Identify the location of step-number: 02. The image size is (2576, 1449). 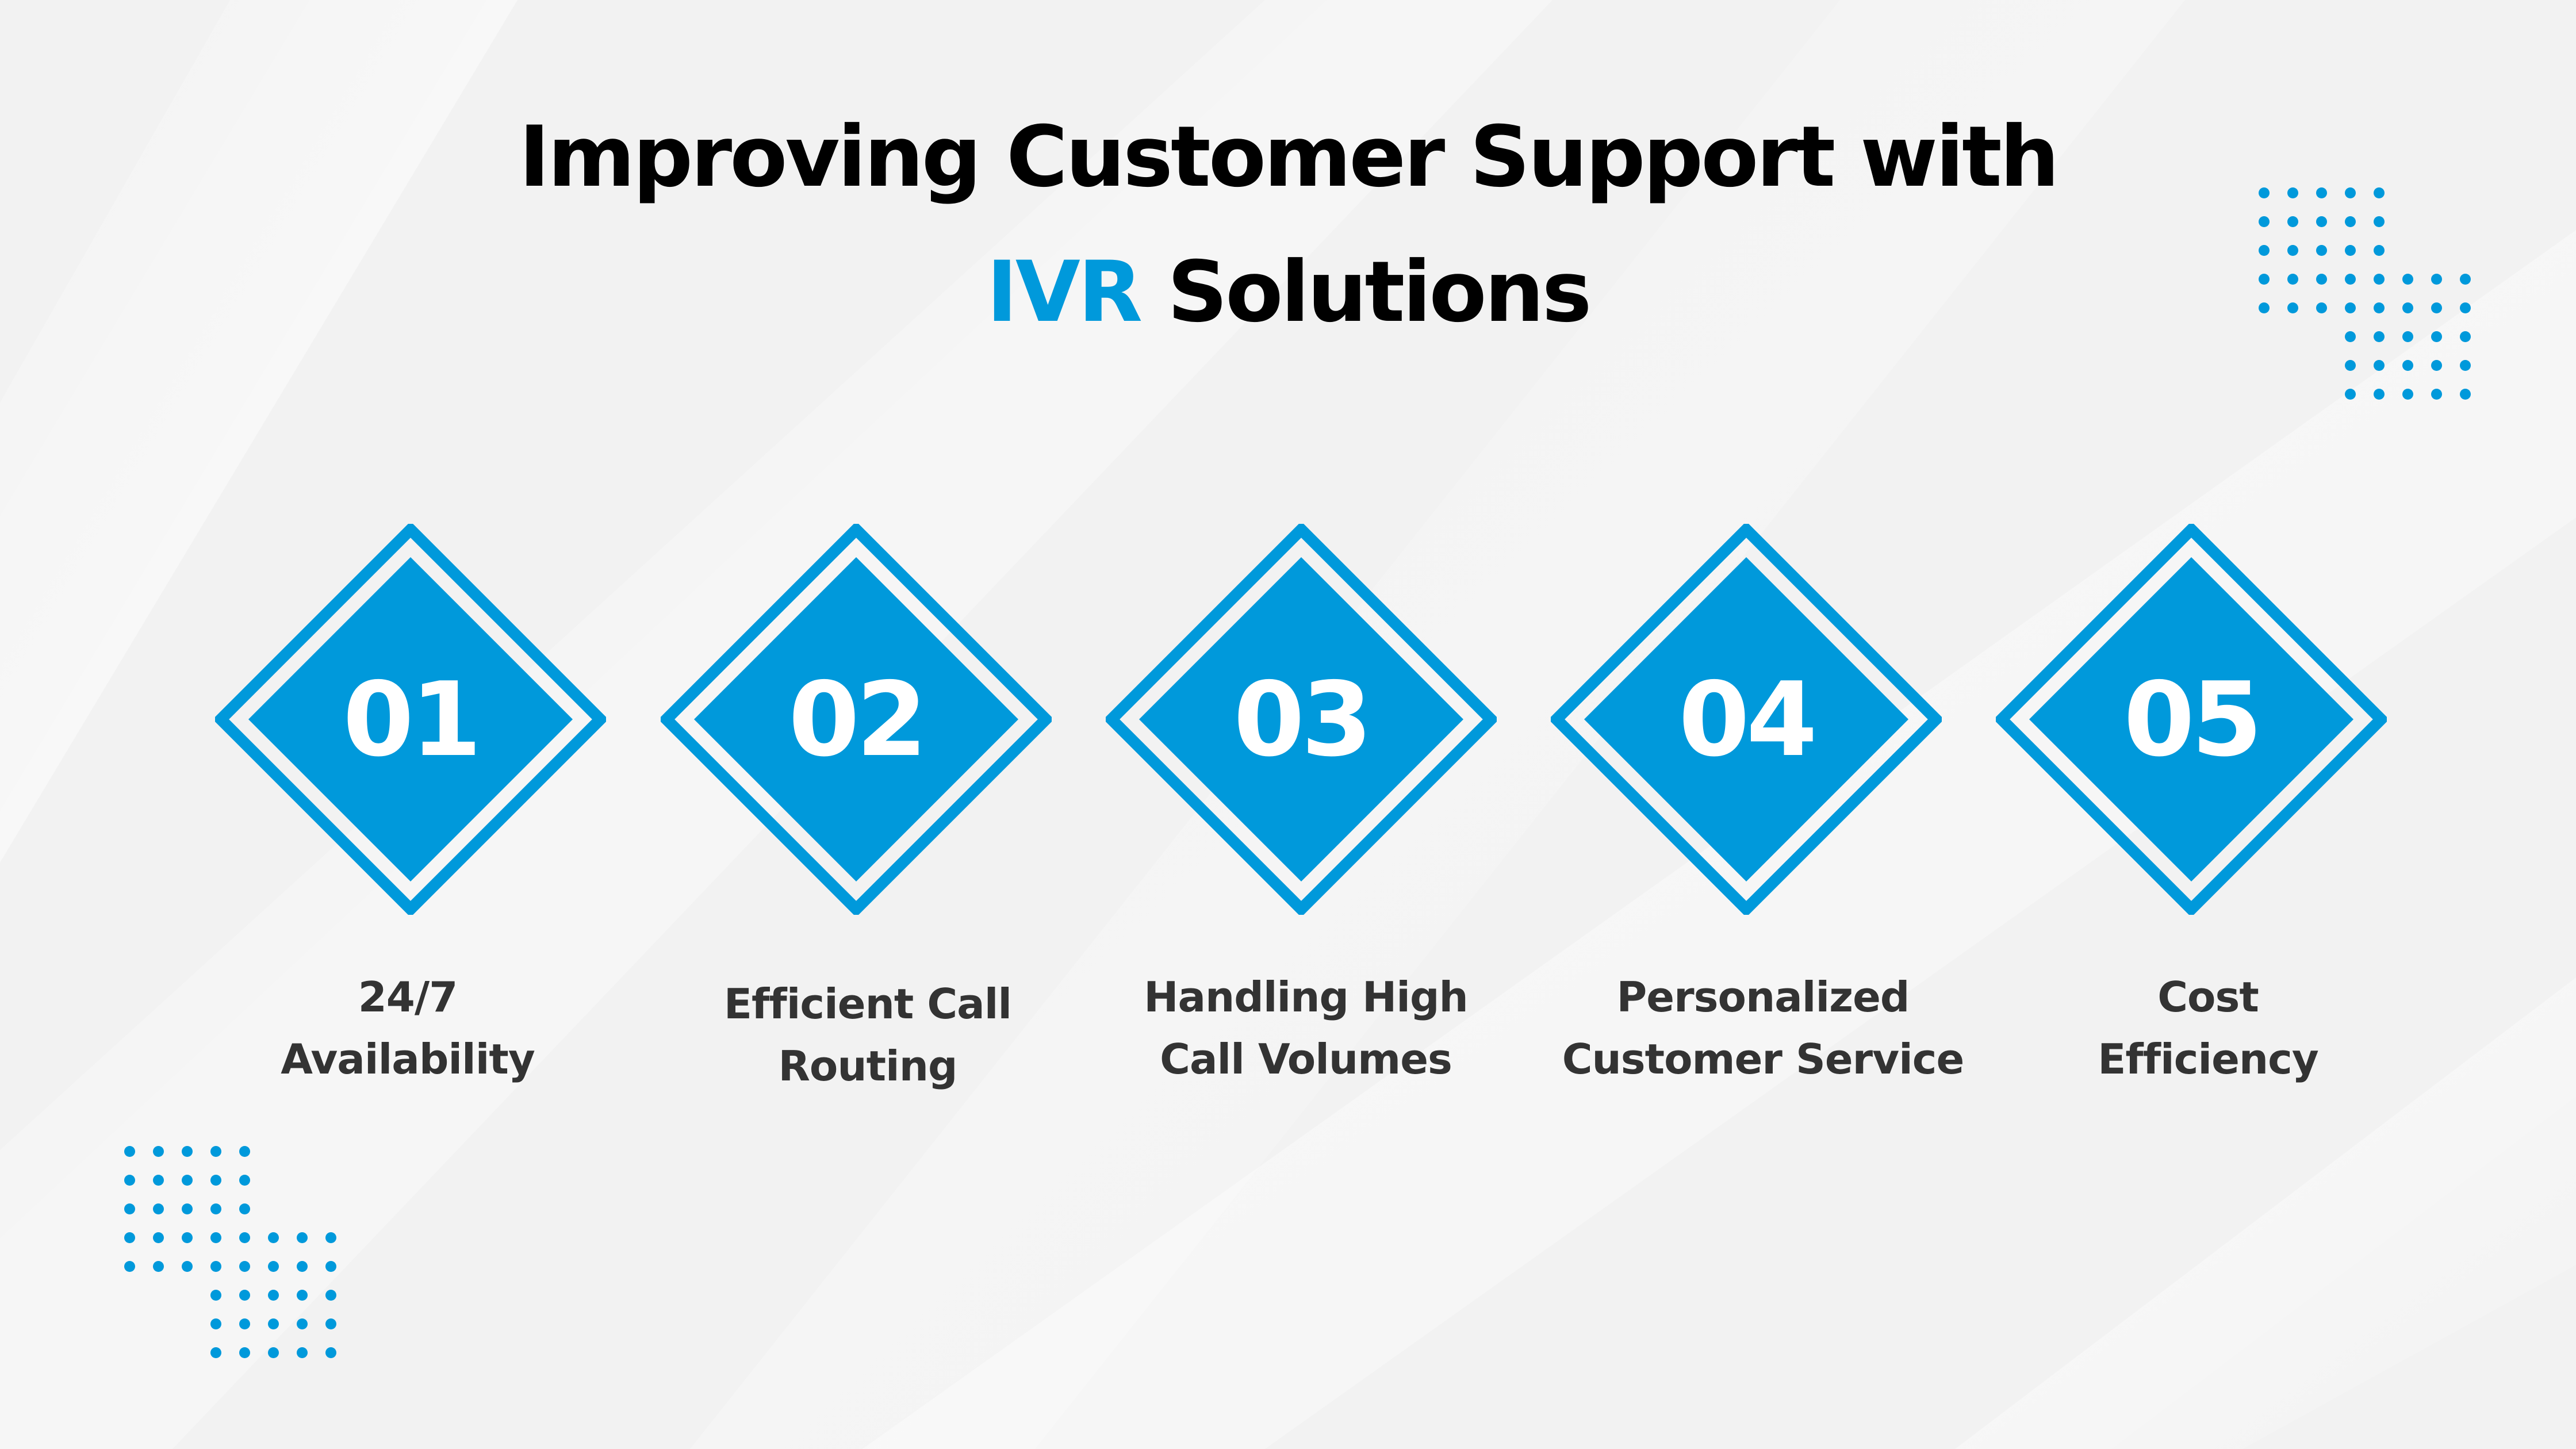
(857, 719).